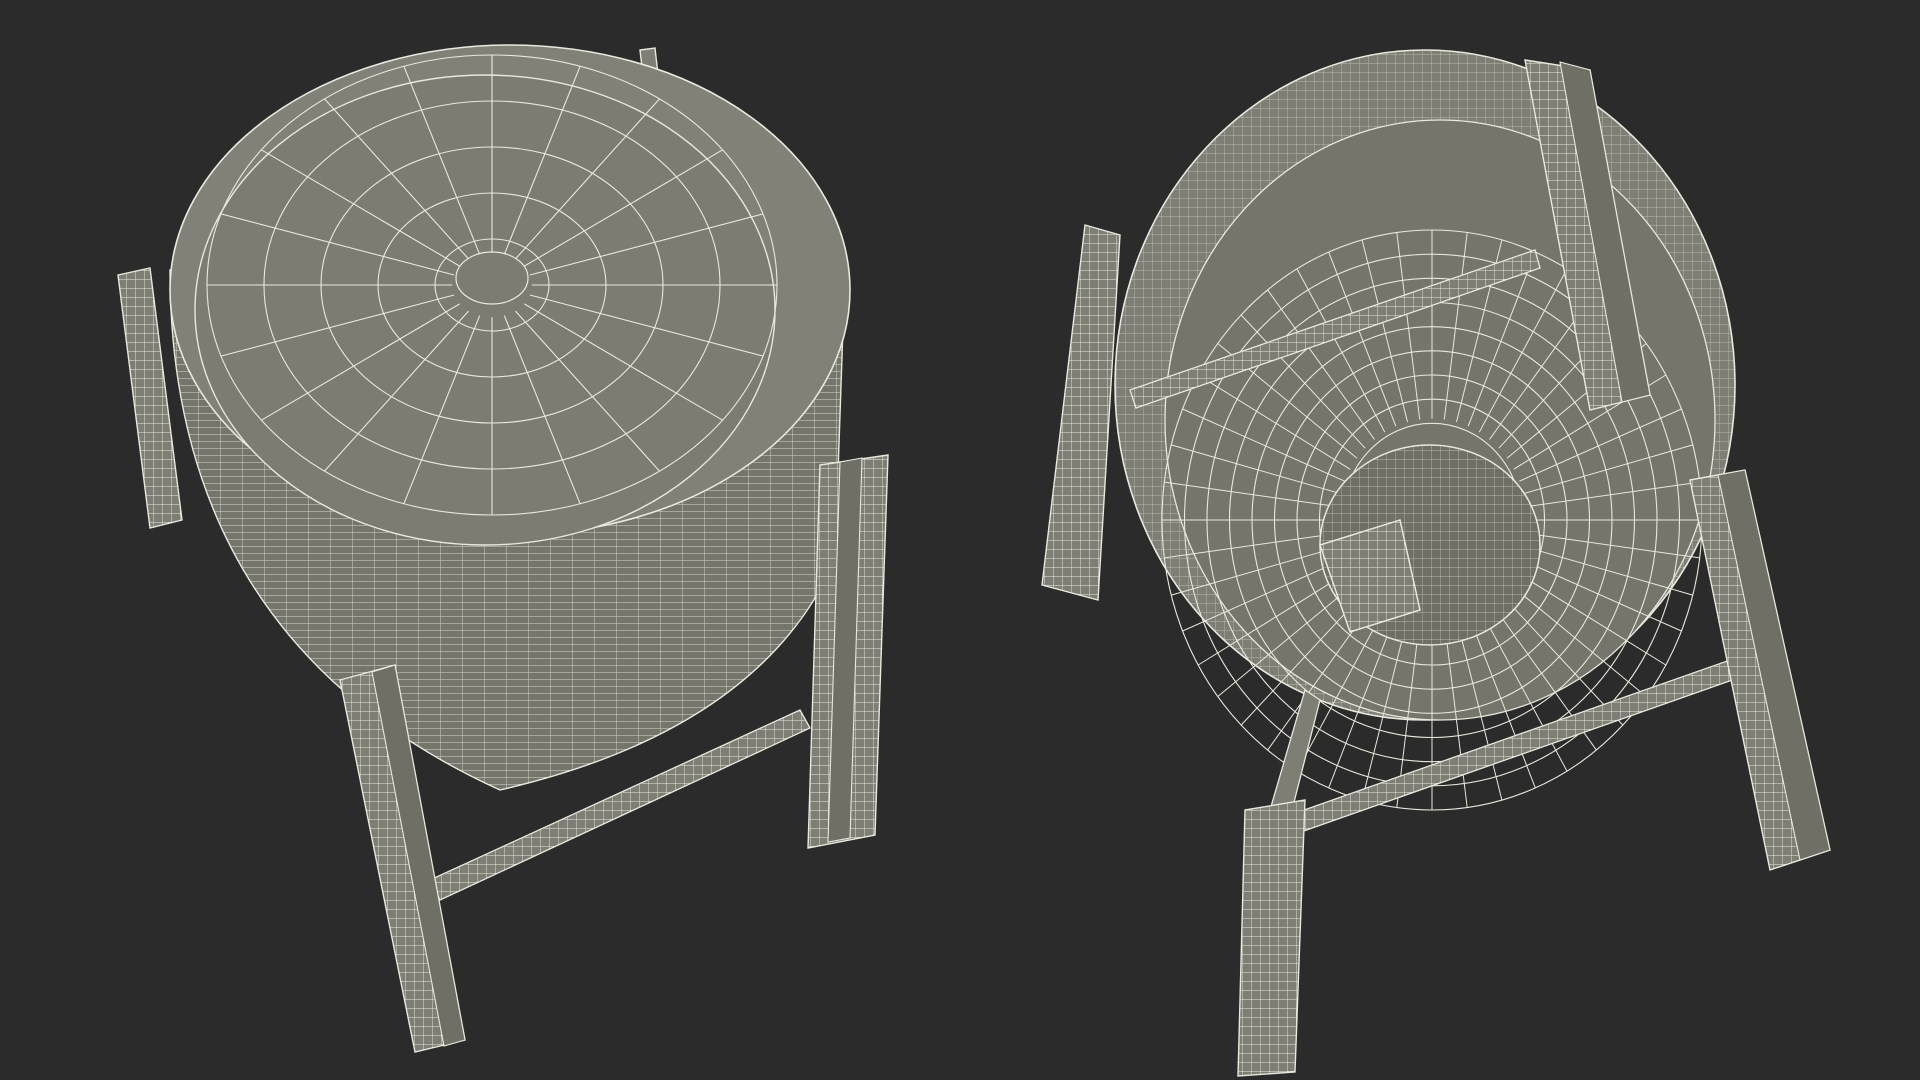 Image resolution: width=1920 pixels, height=1080 pixels. Describe the element at coordinates (848, 651) in the screenshot. I see `front-leg-right` at that location.